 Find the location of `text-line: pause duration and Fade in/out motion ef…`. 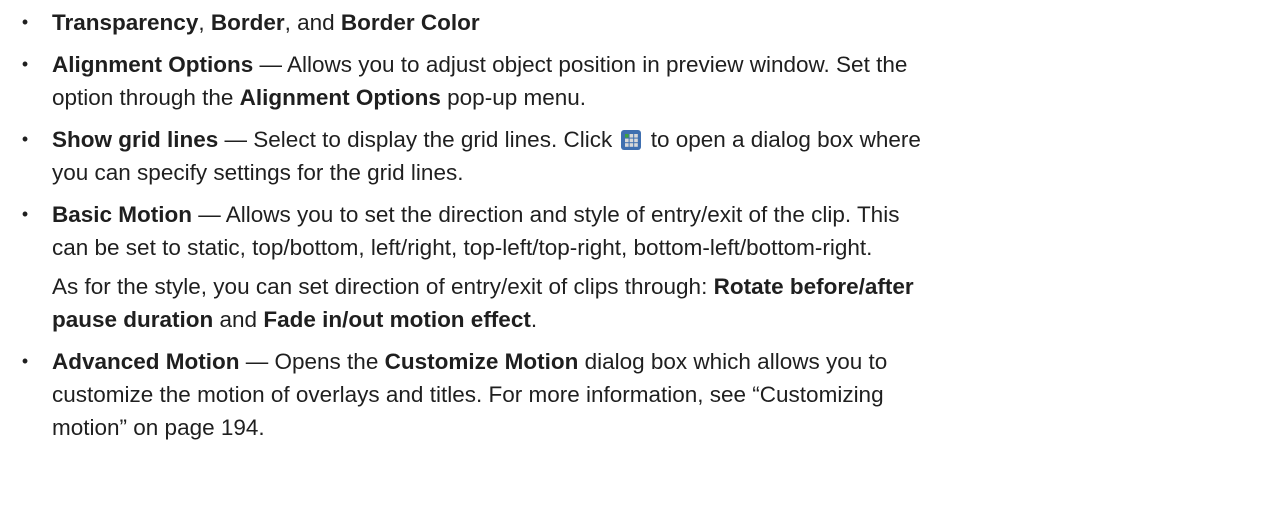

text-line: pause duration and Fade in/out motion ef… is located at coordinates (649, 319).